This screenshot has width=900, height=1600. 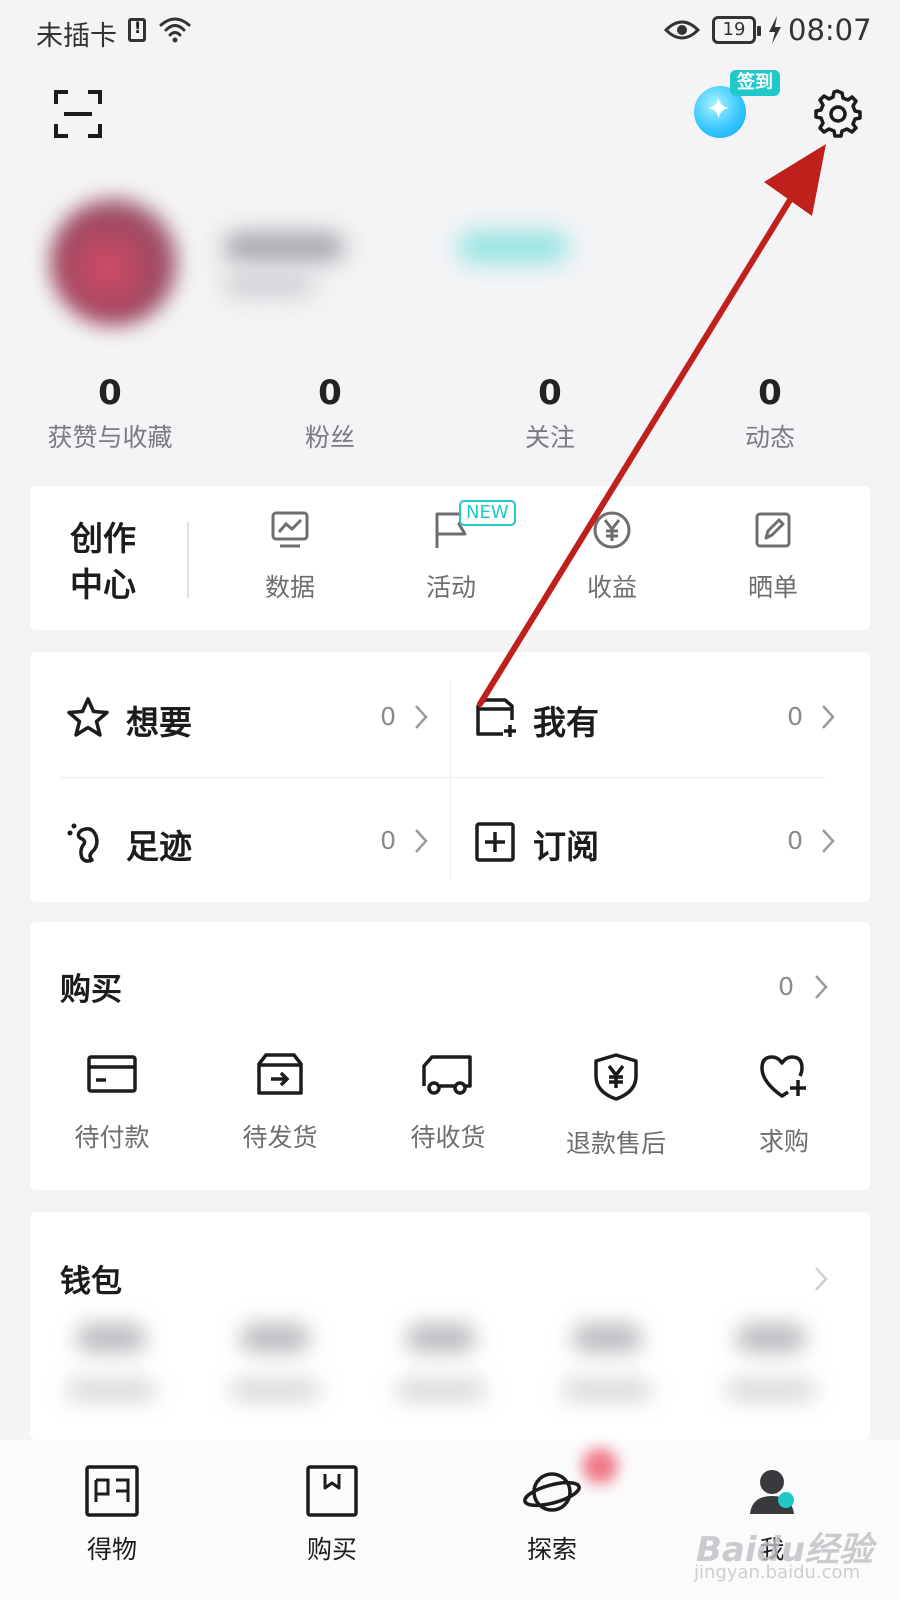 I want to click on stat-label: 动态, so click(x=769, y=437).